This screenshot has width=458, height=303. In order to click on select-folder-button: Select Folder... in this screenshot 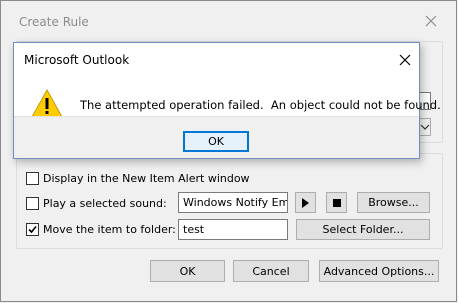, I will do `click(363, 229)`.